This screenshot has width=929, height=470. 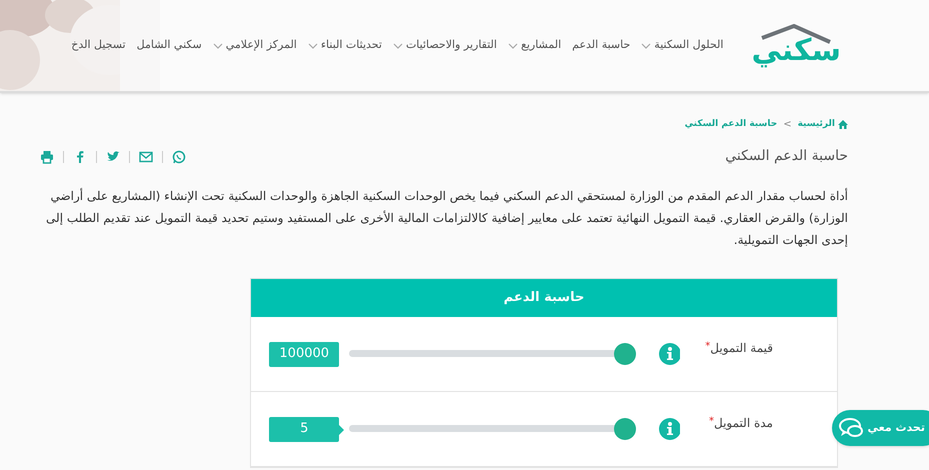 I want to click on whatsapp-icon, so click(x=179, y=157).